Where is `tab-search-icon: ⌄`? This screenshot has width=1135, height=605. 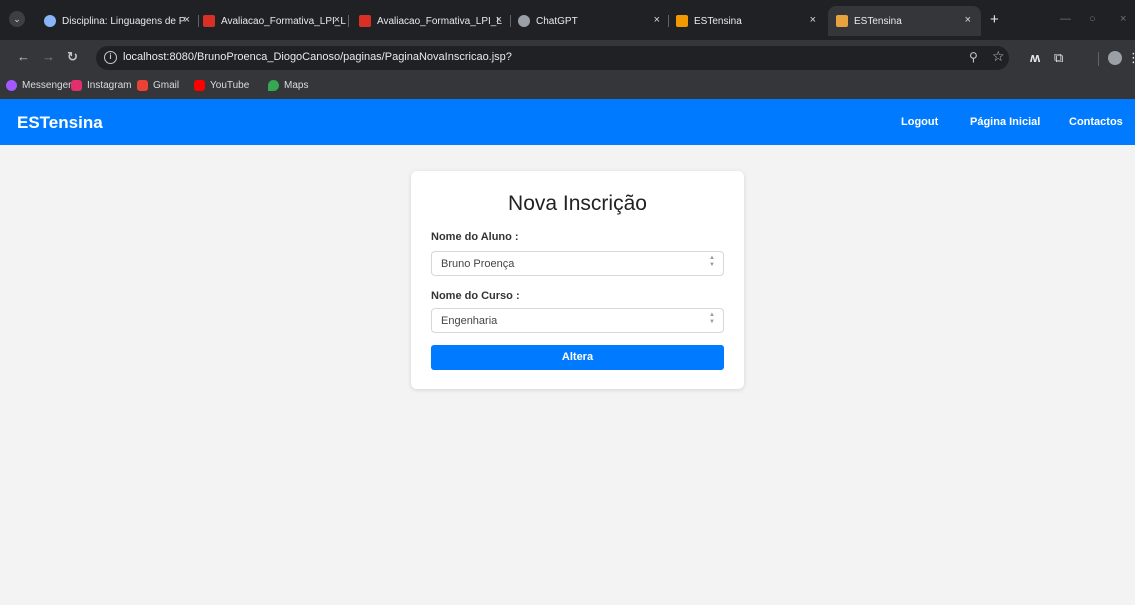 tab-search-icon: ⌄ is located at coordinates (17, 19).